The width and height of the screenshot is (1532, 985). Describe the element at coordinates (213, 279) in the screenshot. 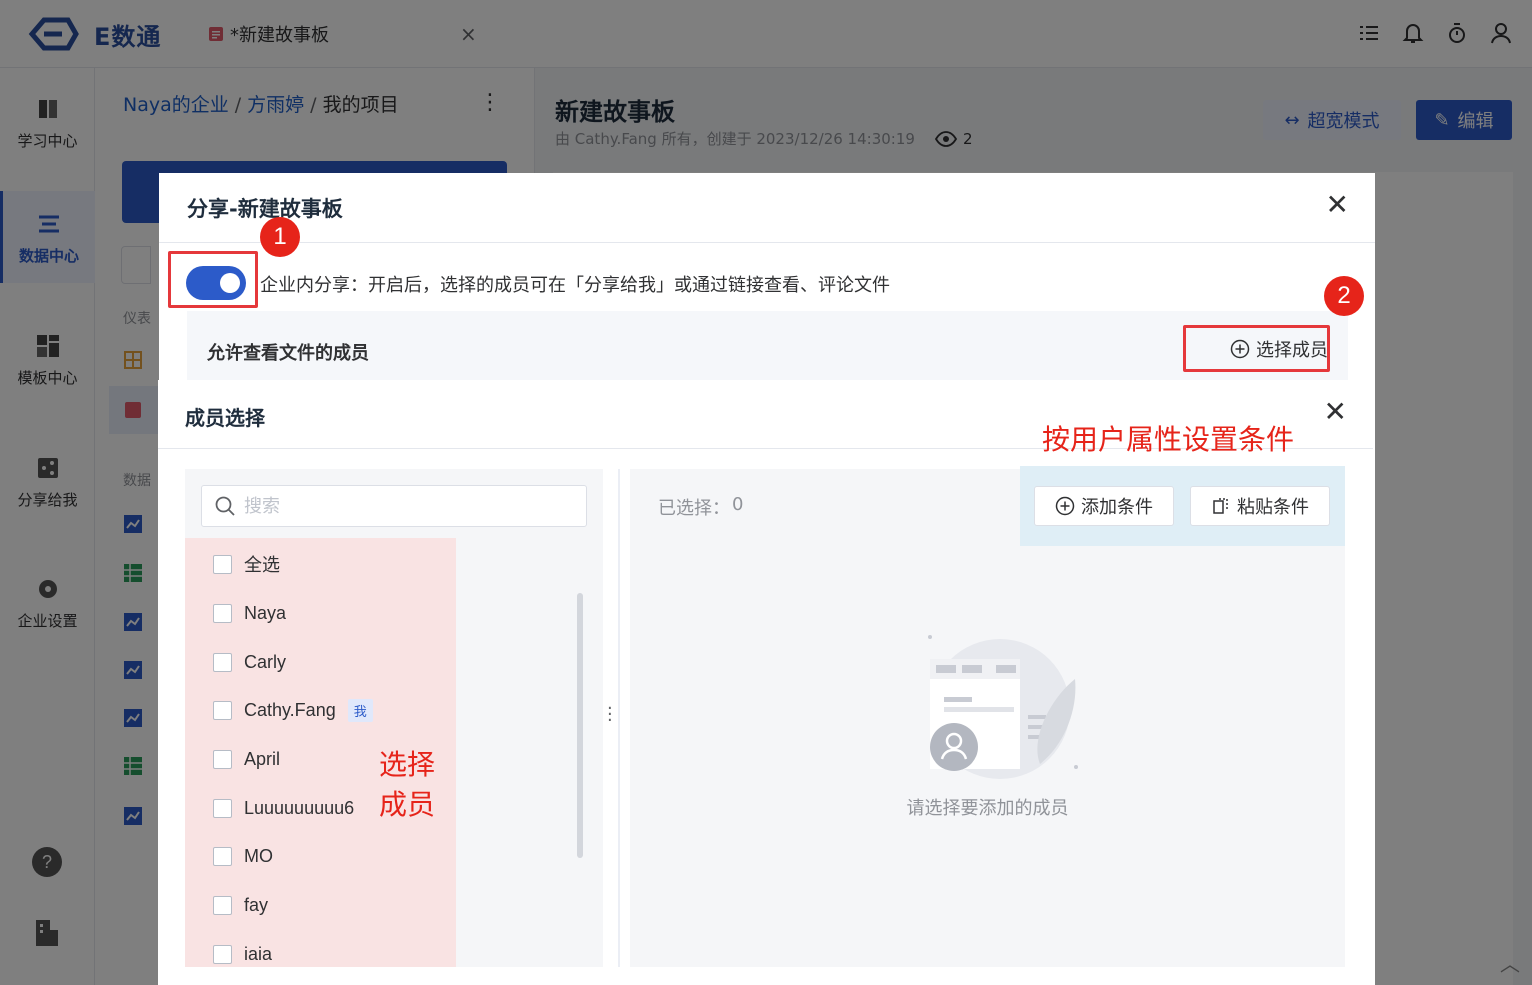

I see `highlight-box-toggle` at that location.